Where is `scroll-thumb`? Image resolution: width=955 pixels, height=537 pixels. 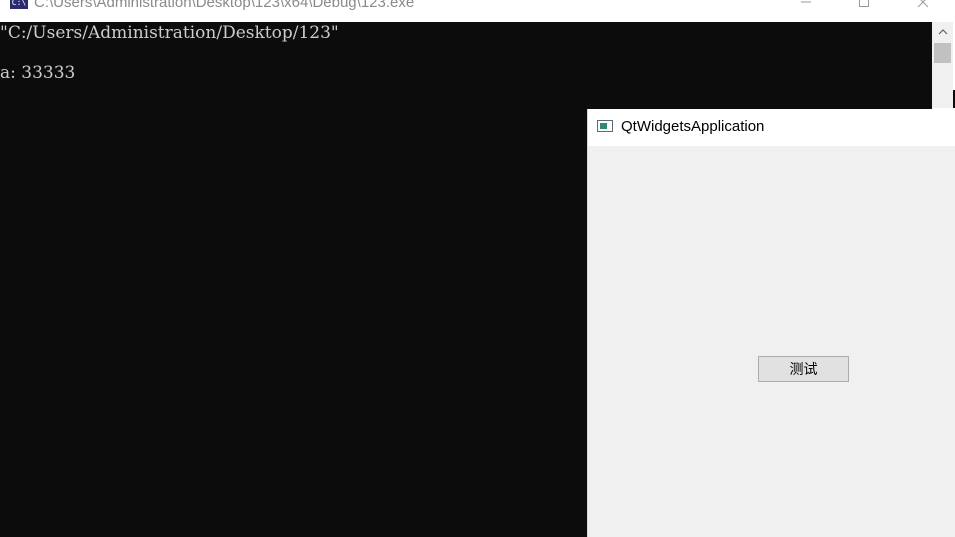
scroll-thumb is located at coordinates (942, 53).